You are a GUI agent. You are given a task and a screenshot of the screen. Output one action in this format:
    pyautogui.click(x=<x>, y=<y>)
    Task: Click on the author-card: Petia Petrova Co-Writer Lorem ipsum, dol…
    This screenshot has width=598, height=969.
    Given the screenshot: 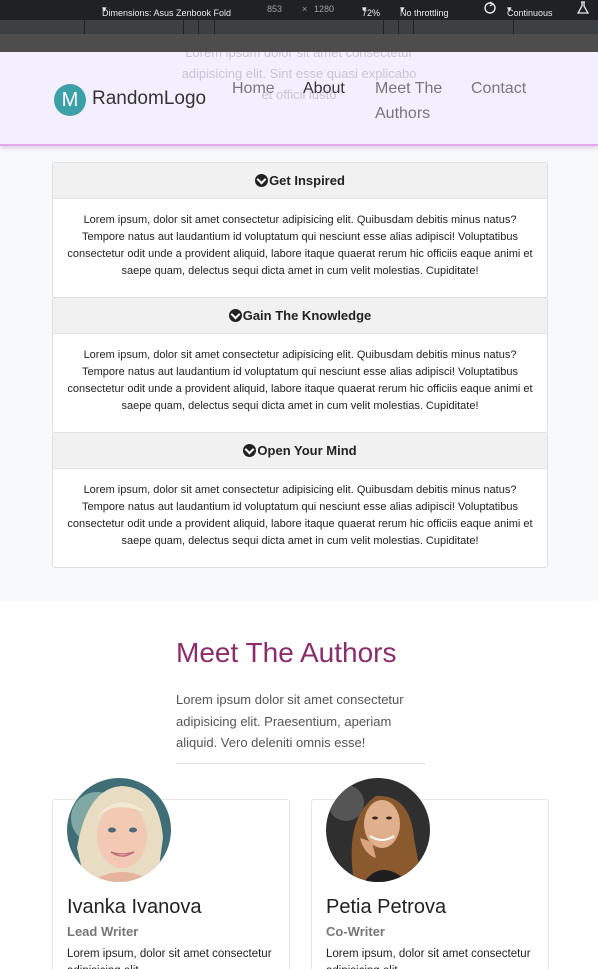 What is the action you would take?
    pyautogui.click(x=430, y=873)
    